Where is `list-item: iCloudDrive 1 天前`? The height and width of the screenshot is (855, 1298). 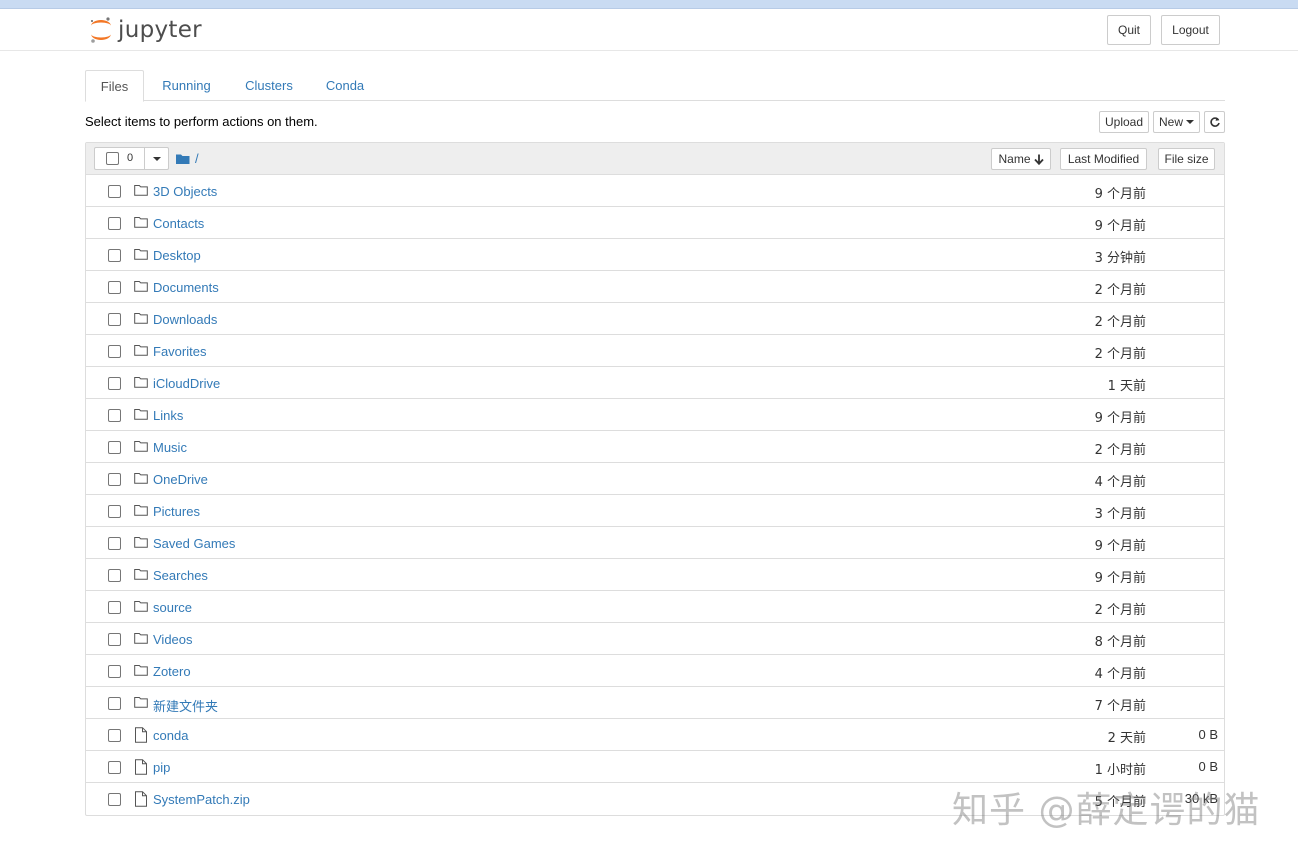 list-item: iCloudDrive 1 天前 is located at coordinates (655, 383).